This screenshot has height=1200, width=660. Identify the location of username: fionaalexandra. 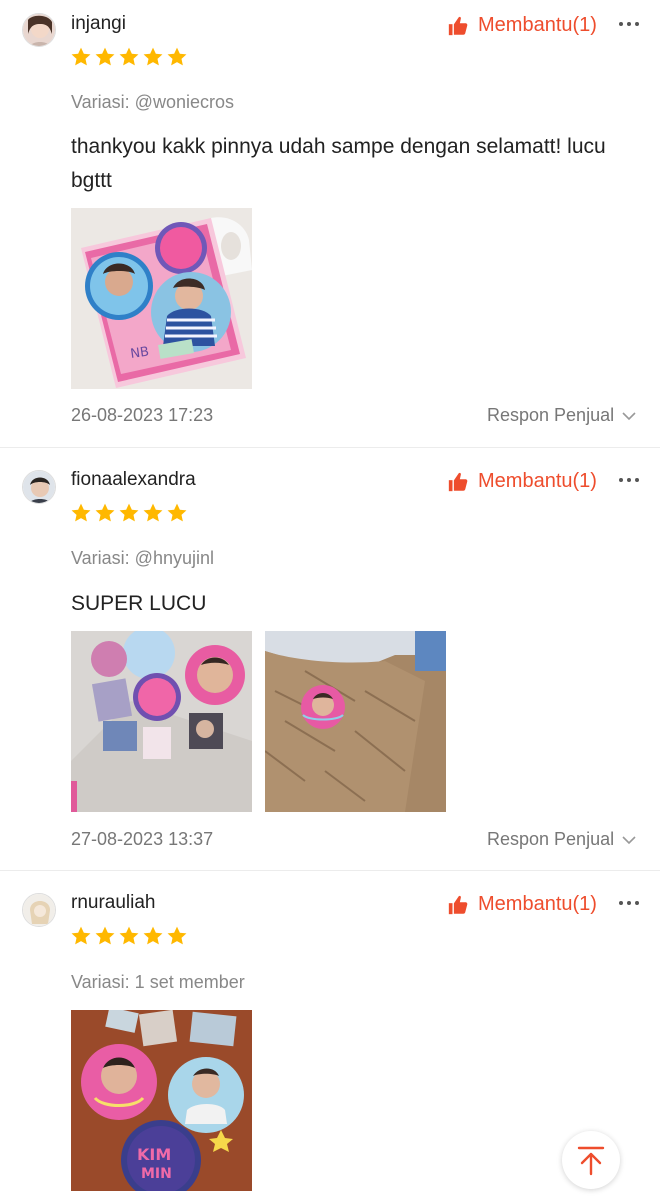
(133, 480).